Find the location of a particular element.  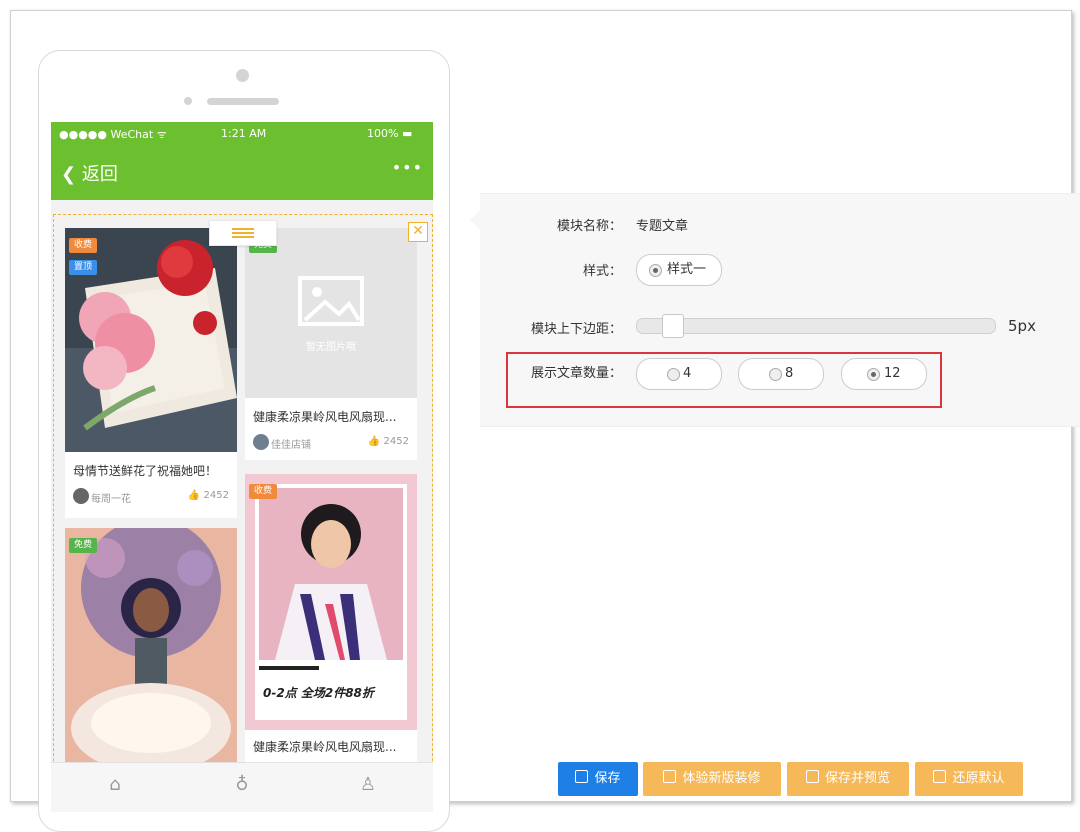

margin-value: 5px is located at coordinates (1022, 326).